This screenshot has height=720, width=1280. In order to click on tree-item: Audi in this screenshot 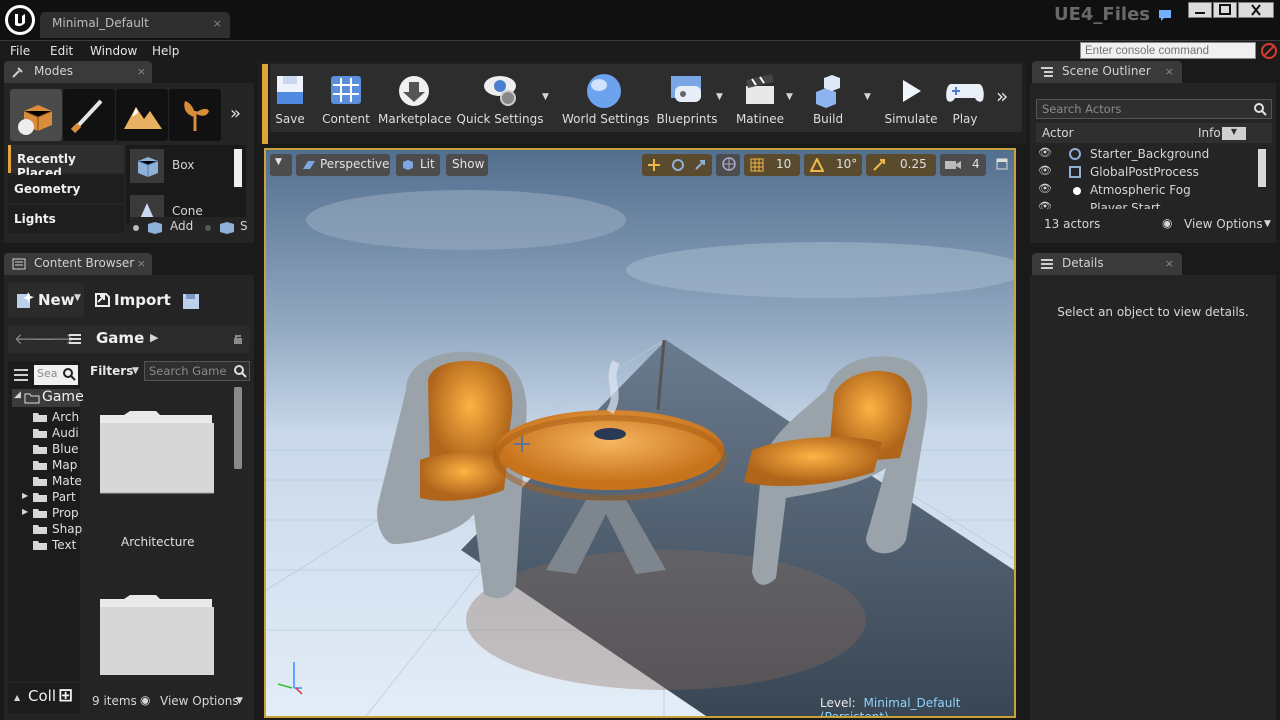, I will do `click(44, 433)`.